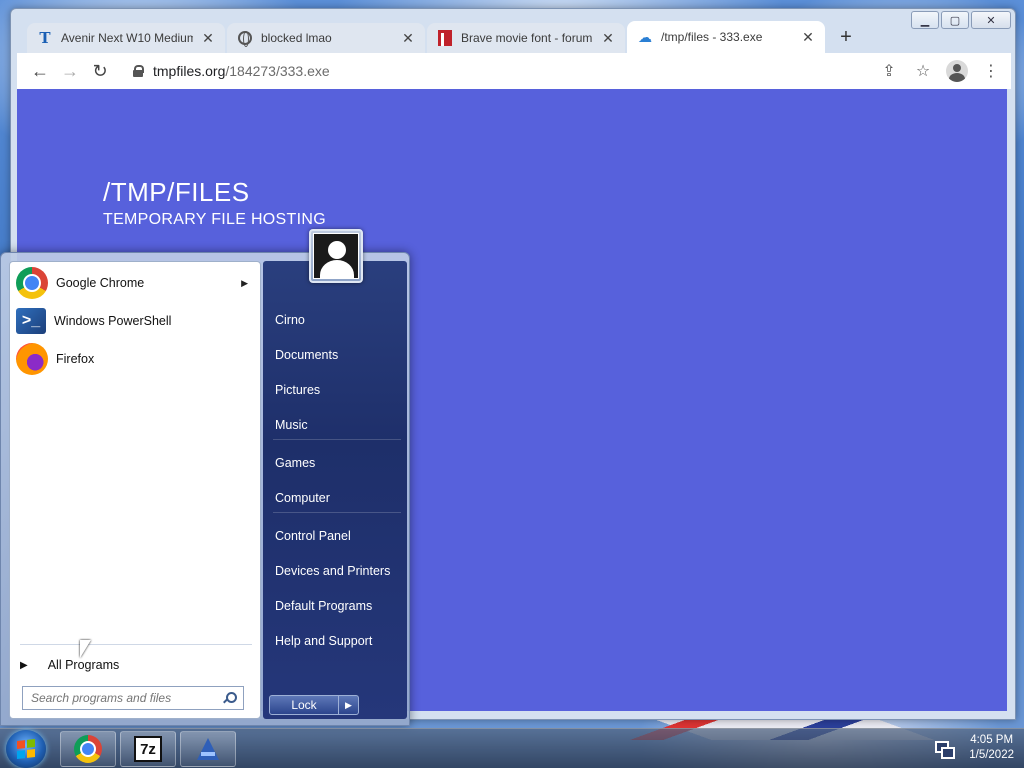 This screenshot has height=768, width=1024. What do you see at coordinates (176, 192) in the screenshot?
I see `page-title: /TMP/FILES` at bounding box center [176, 192].